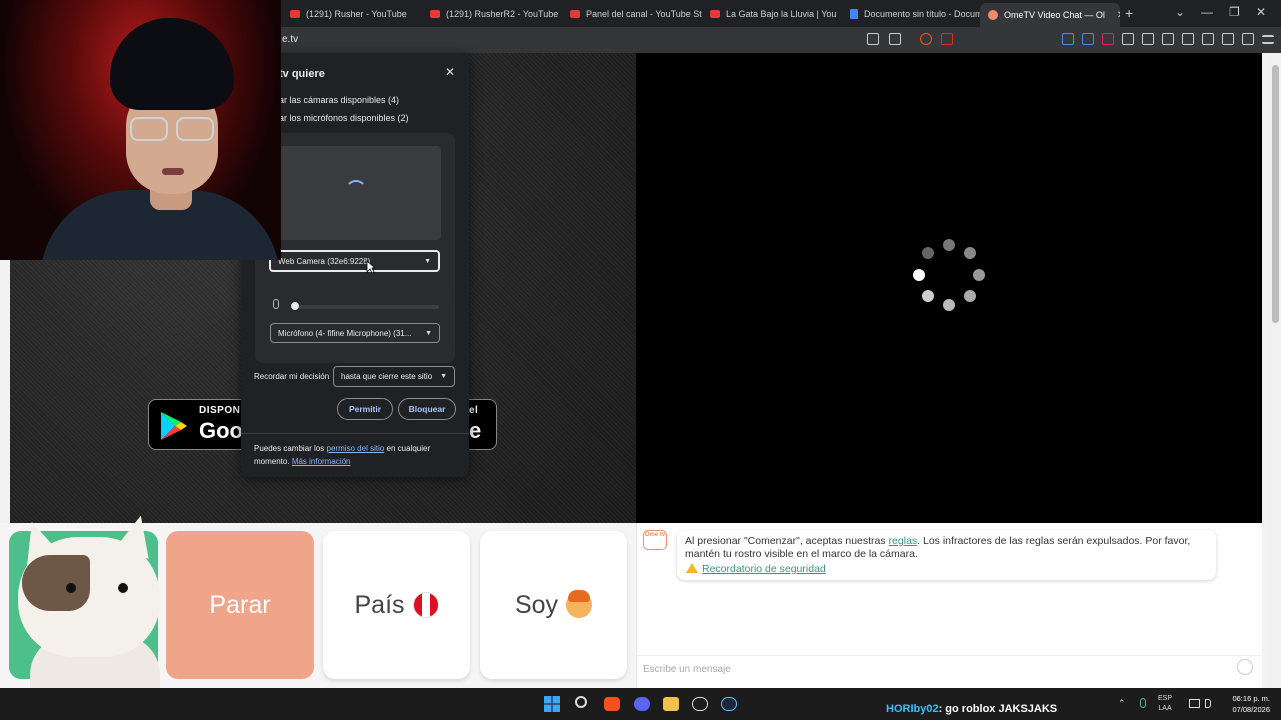 Image resolution: width=1281 pixels, height=720 pixels. Describe the element at coordinates (1261, 12) in the screenshot. I see `close-window-icon: ✕` at that location.